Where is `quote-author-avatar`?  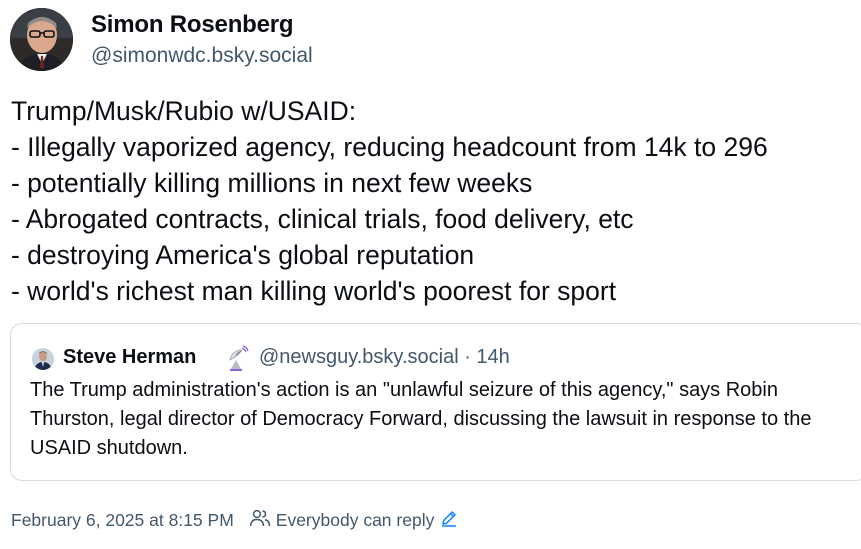 quote-author-avatar is located at coordinates (43, 359).